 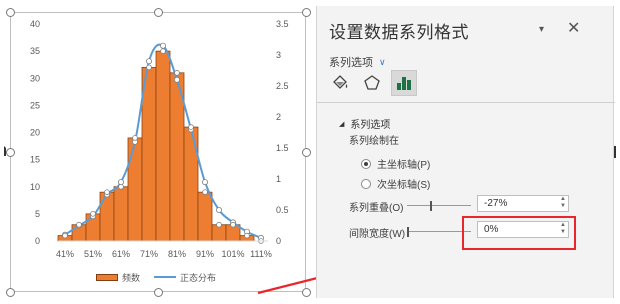 I want to click on paint-bucket-icon, so click(x=340, y=82).